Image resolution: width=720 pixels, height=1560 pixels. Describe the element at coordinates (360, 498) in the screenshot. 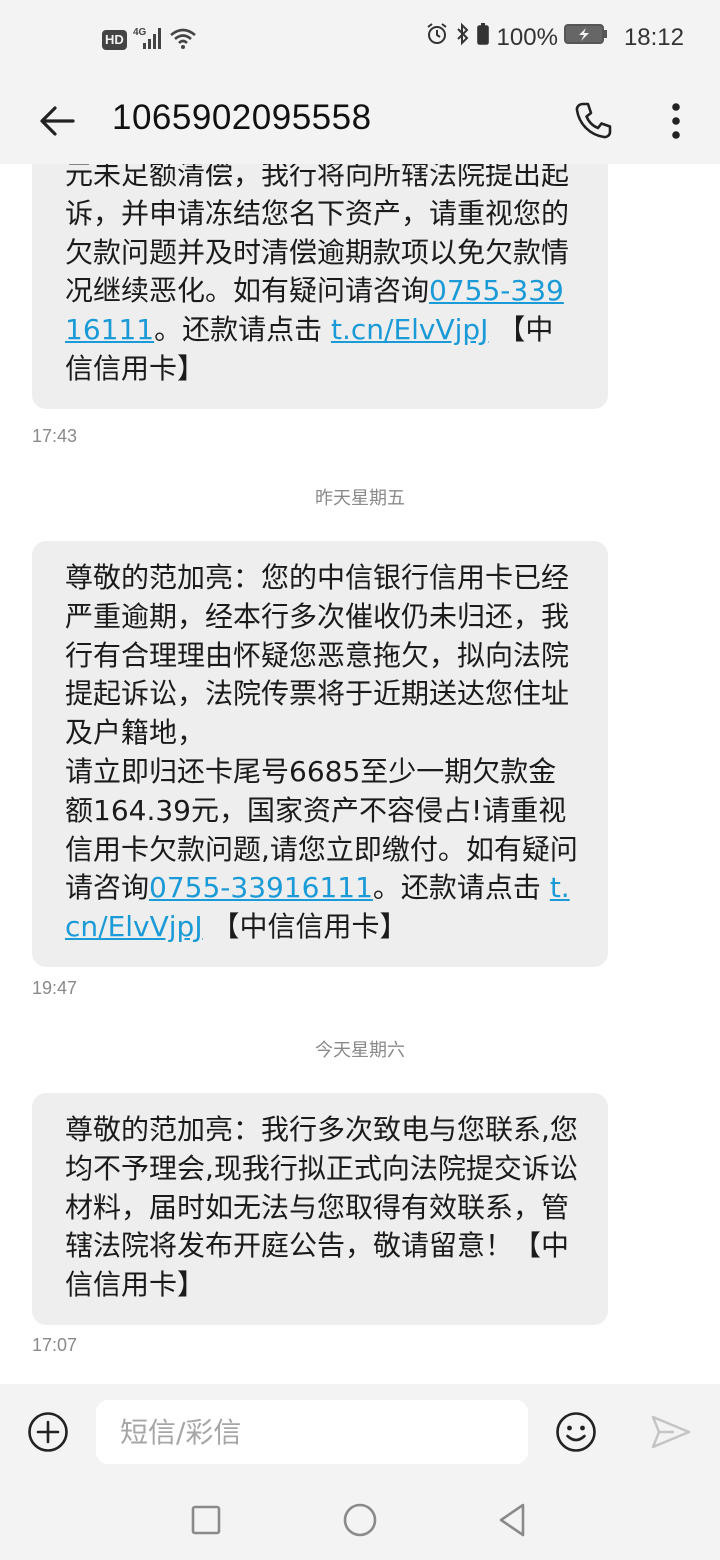

I see `date-separator: 昨天星期五` at that location.